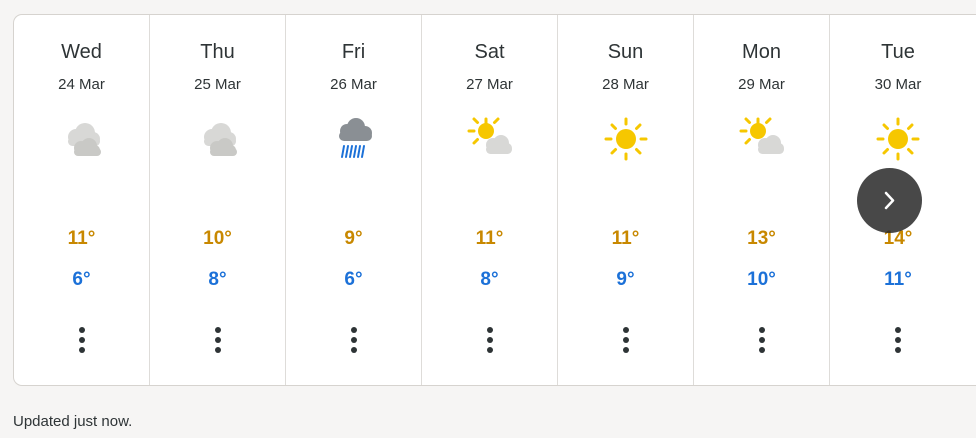 This screenshot has height=438, width=976. I want to click on rain-icon, so click(355, 138).